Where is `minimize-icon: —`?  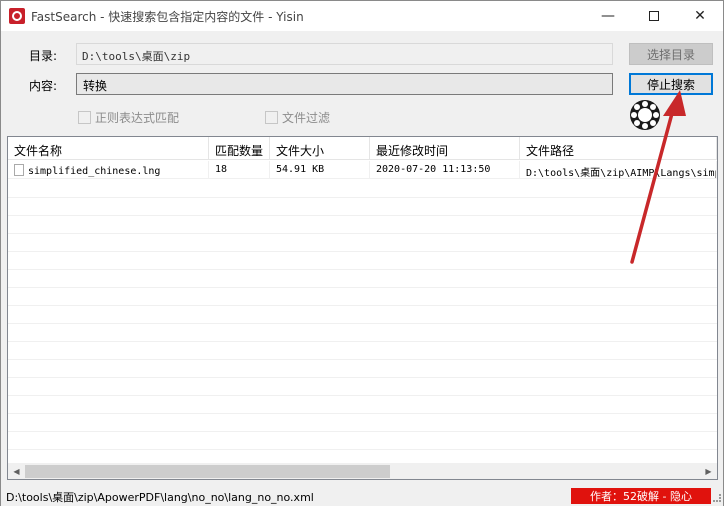
minimize-icon: — is located at coordinates (608, 16).